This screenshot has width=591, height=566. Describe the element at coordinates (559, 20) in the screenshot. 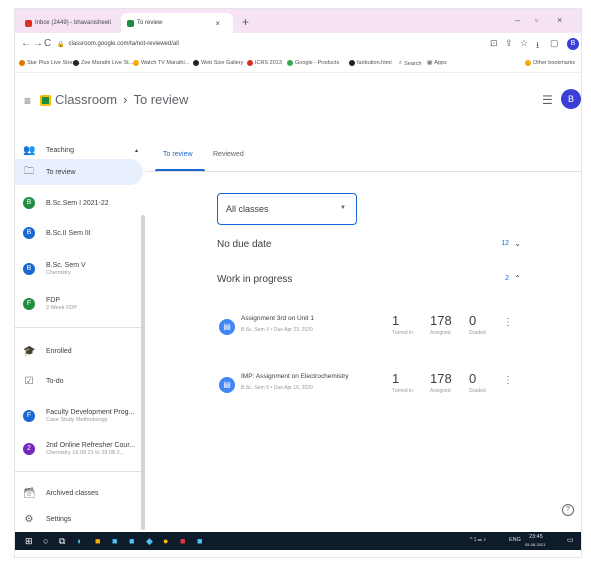

I see `window-close-icon: ×` at that location.